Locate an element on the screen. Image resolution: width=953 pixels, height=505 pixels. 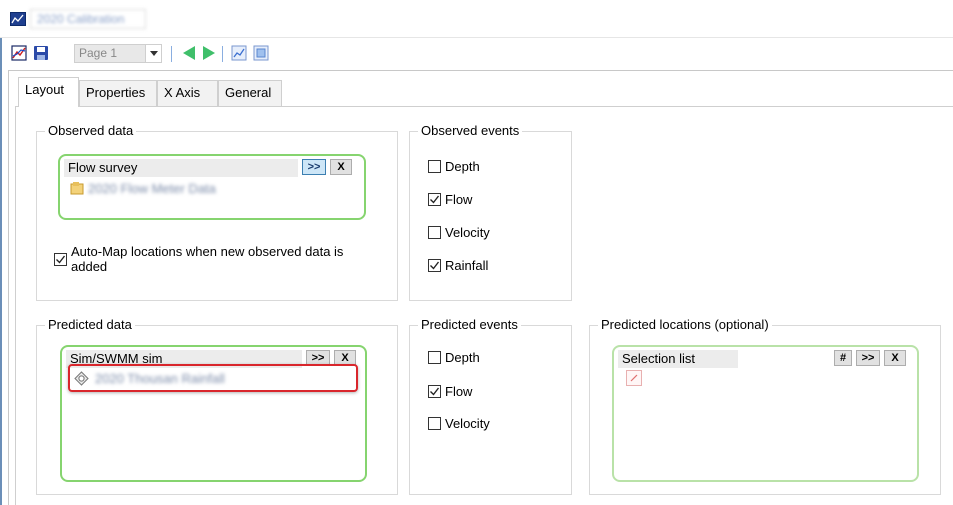
tab-x-axis: X Axis is located at coordinates (187, 93).